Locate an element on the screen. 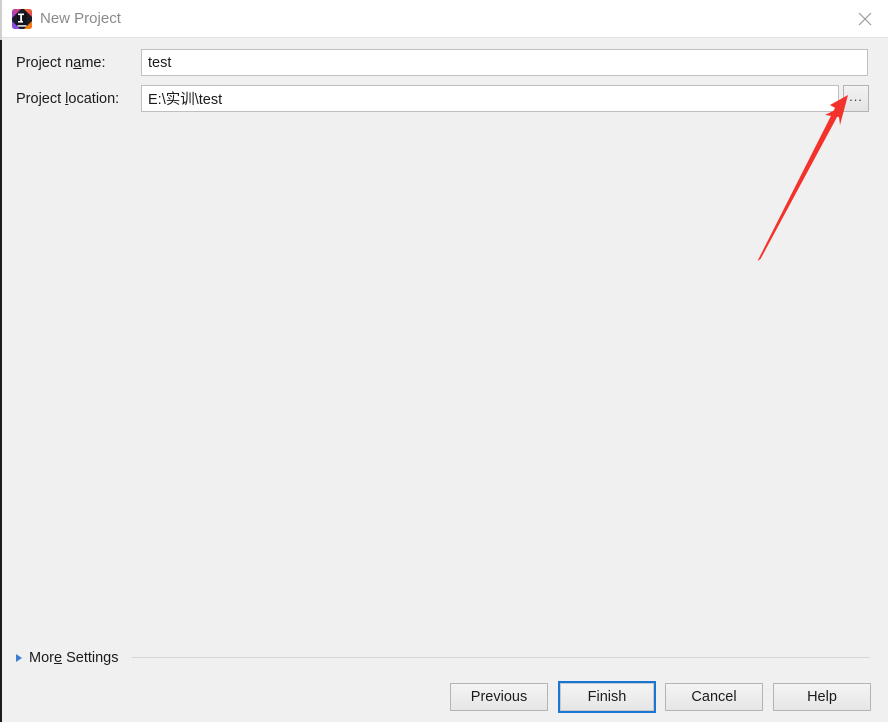 The image size is (888, 722). chevron-right-icon is located at coordinates (19, 658).